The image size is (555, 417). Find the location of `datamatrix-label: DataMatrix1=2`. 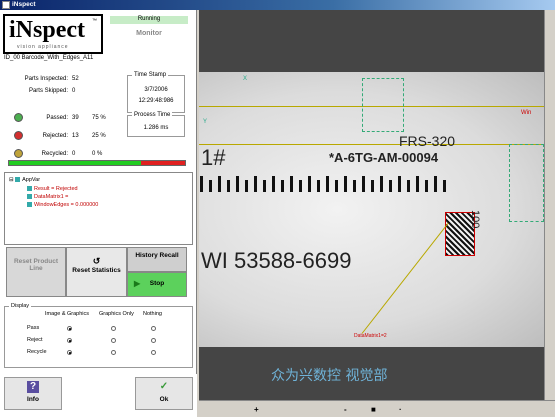

datamatrix-label: DataMatrix1=2 is located at coordinates (370, 336).